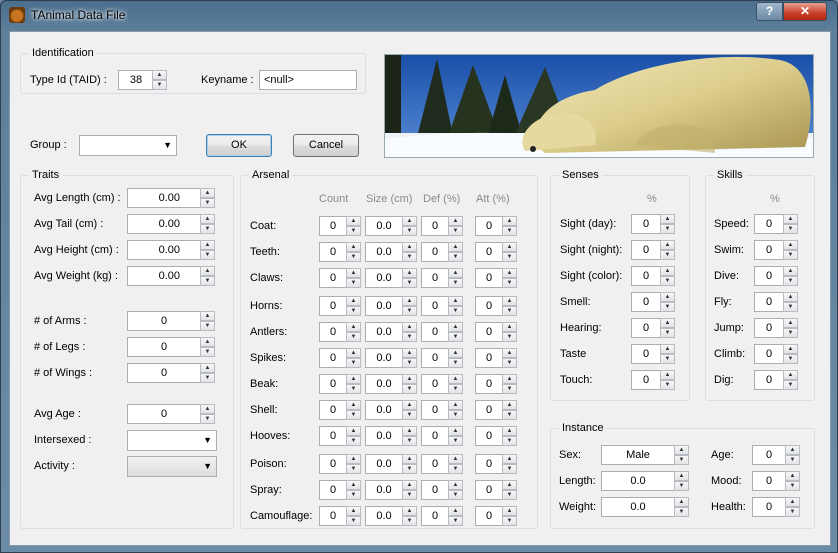  I want to click on arsenal-spinner-hooves-3: ▲ ▼, so click(509, 436).